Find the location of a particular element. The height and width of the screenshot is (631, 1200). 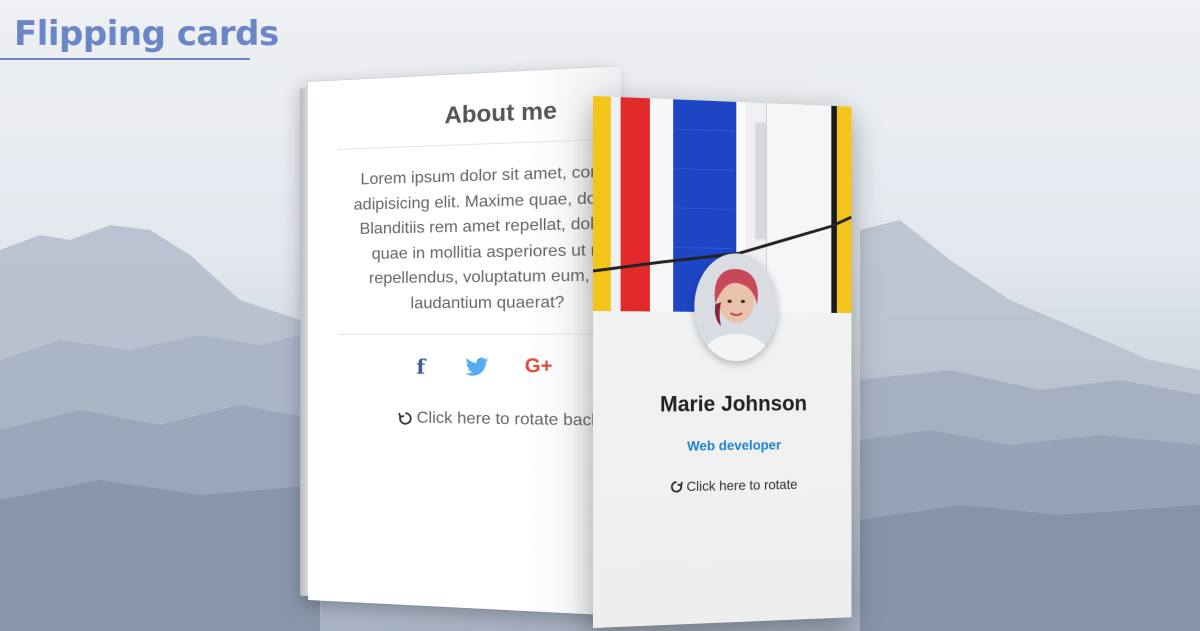

avatar is located at coordinates (735, 307).